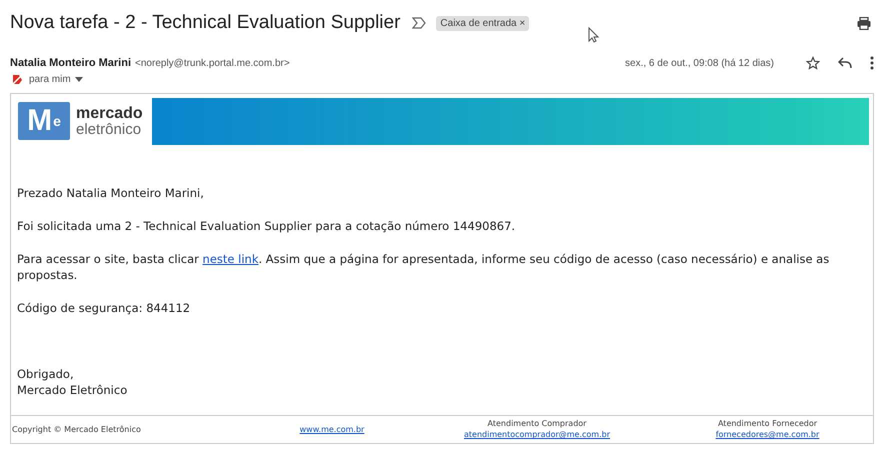 This screenshot has height=450, width=884. I want to click on logo-mark: M$^{e}$, so click(44, 121).